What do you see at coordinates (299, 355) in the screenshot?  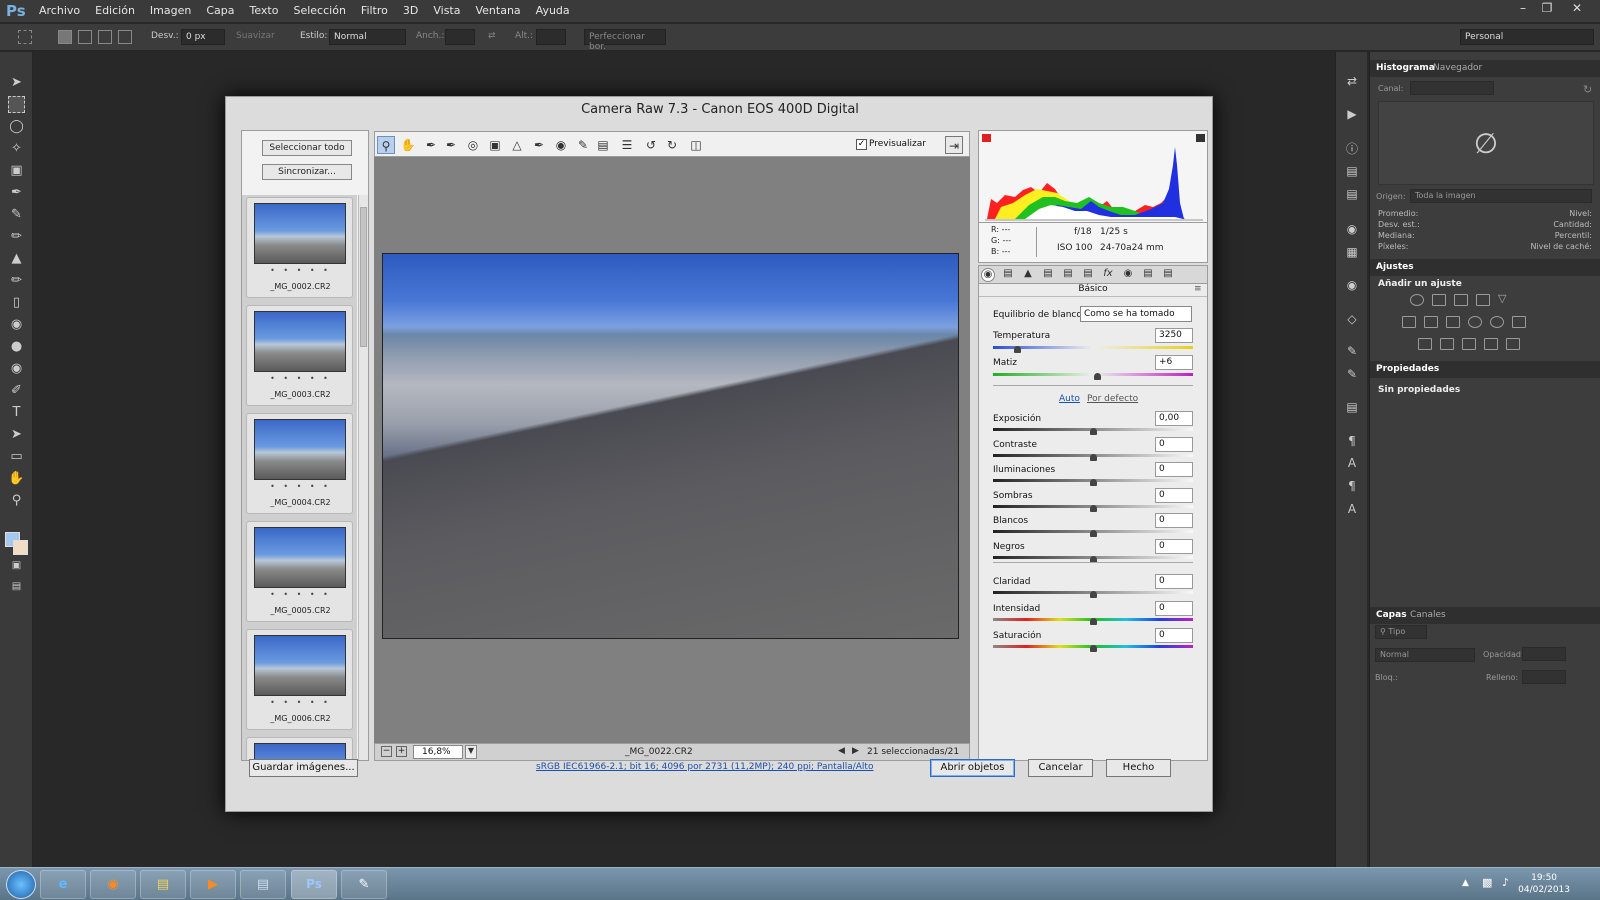 I see `thumbnail-item: • • • • • _MG_0003.CR2` at bounding box center [299, 355].